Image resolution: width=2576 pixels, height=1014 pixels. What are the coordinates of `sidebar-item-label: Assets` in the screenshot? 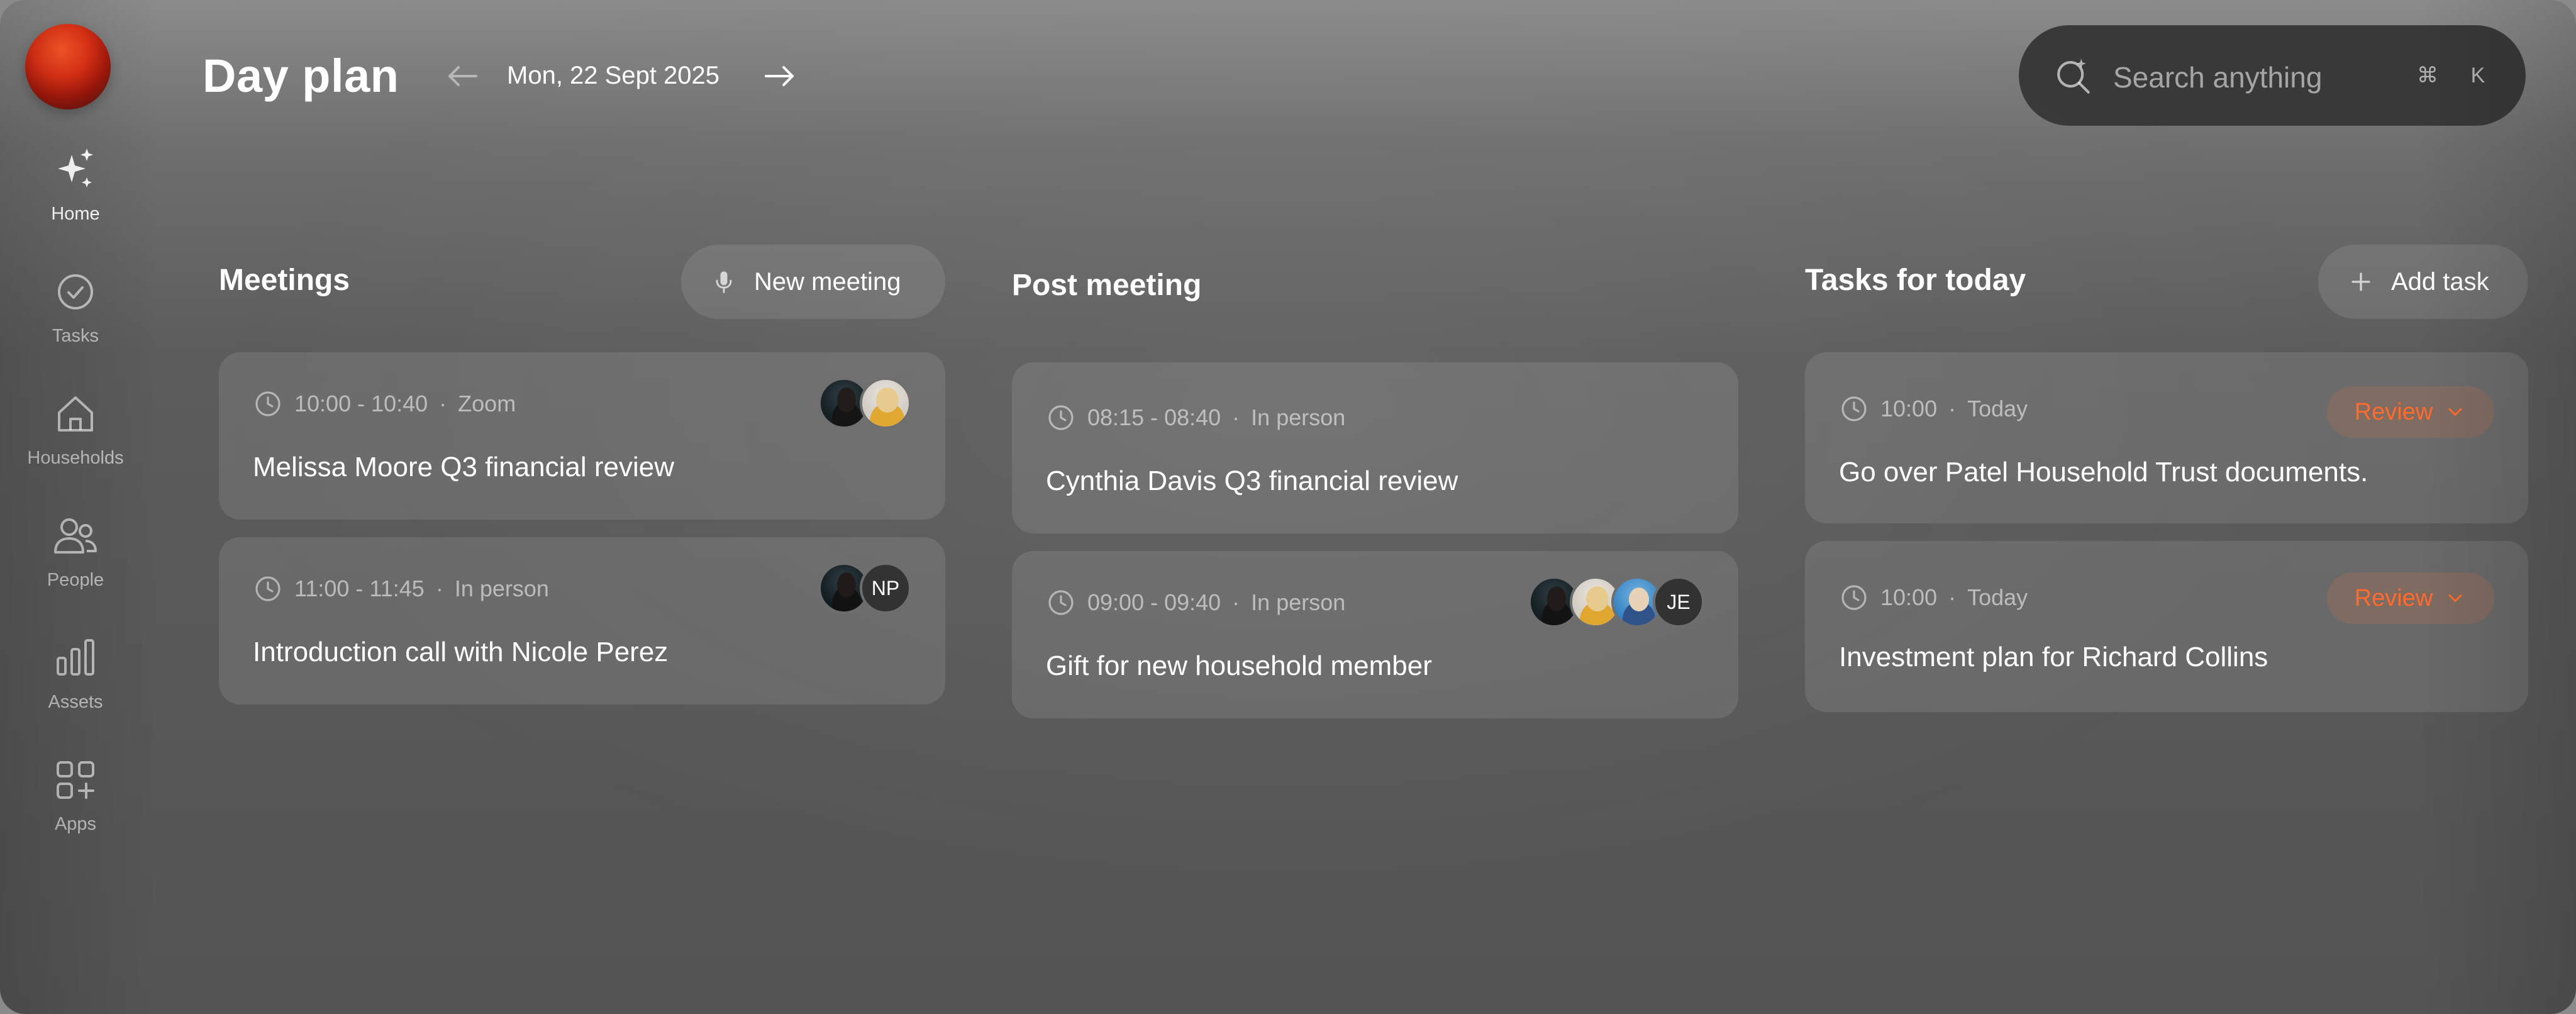 It's located at (75, 702).